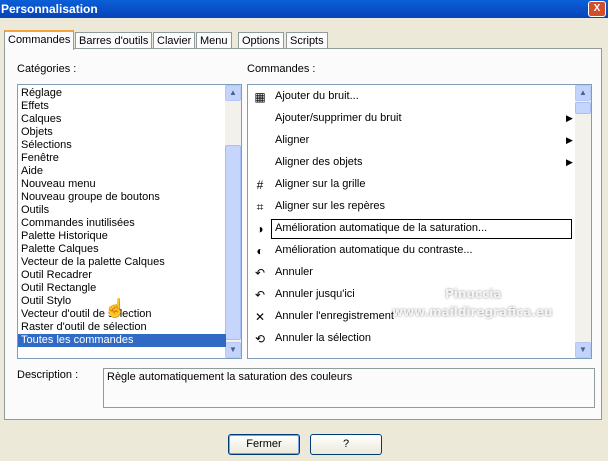 This screenshot has height=461, width=608. Describe the element at coordinates (39, 40) in the screenshot. I see `tab-commandes: Commandes` at that location.